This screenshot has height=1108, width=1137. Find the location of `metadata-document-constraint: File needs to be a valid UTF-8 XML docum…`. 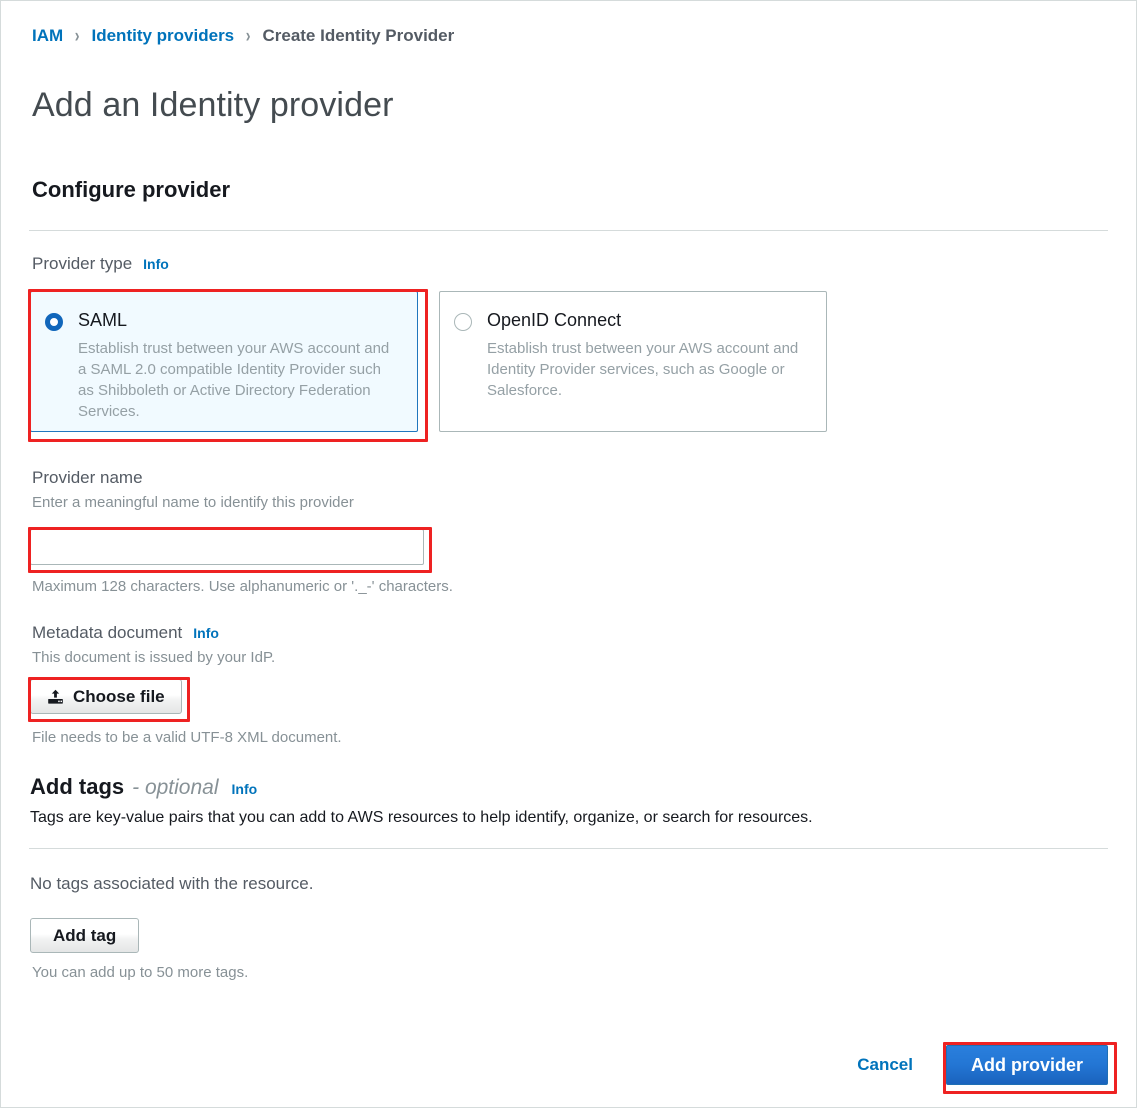

metadata-document-constraint: File needs to be a valid UTF-8 XML docum… is located at coordinates (187, 737).